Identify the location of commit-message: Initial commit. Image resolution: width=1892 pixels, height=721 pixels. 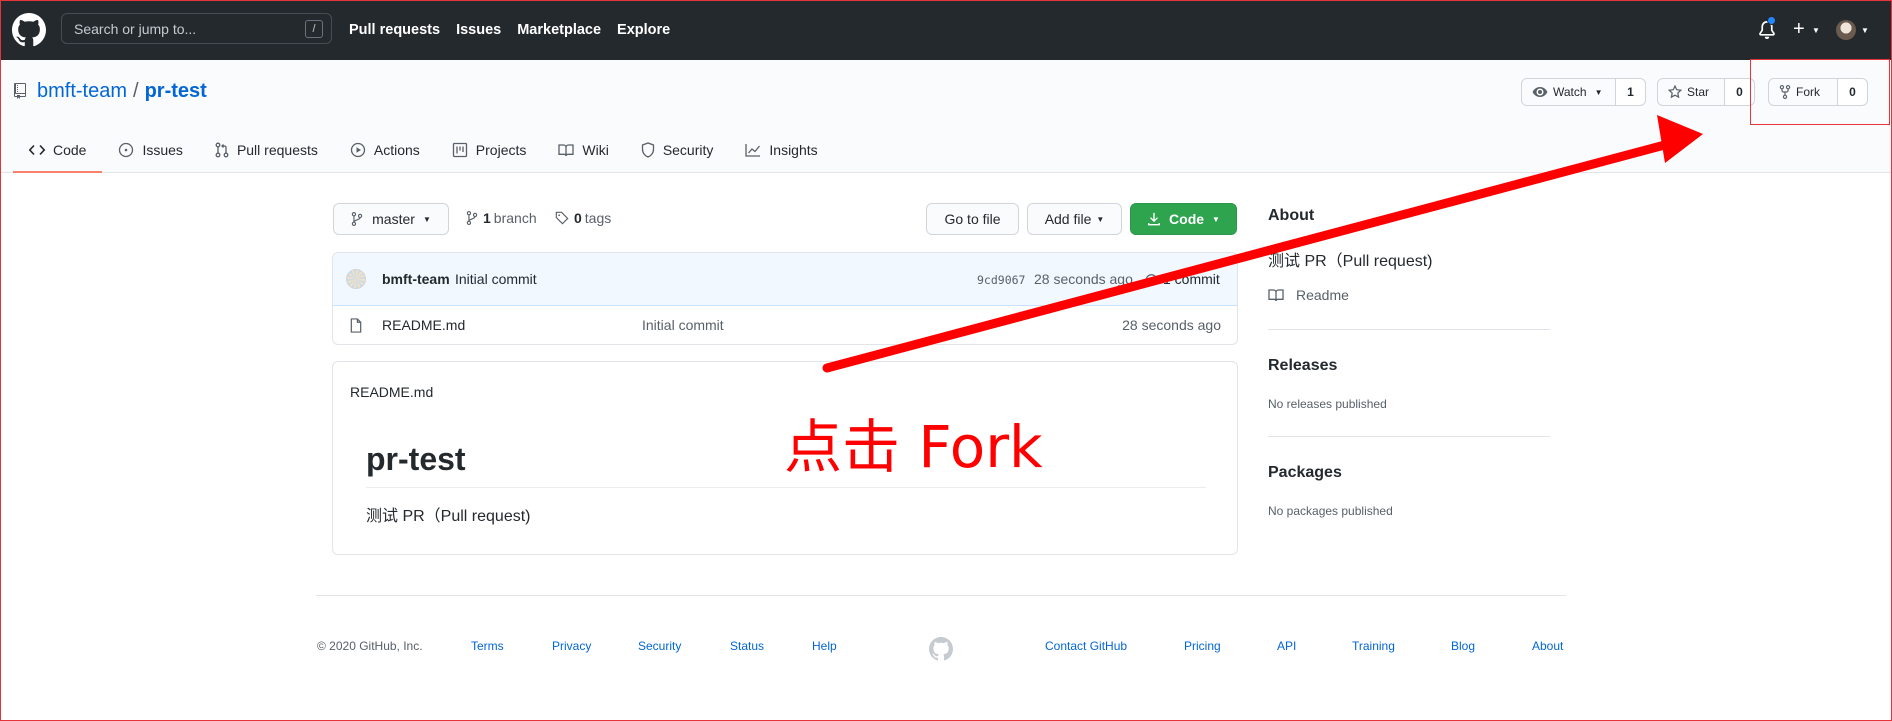
(496, 279).